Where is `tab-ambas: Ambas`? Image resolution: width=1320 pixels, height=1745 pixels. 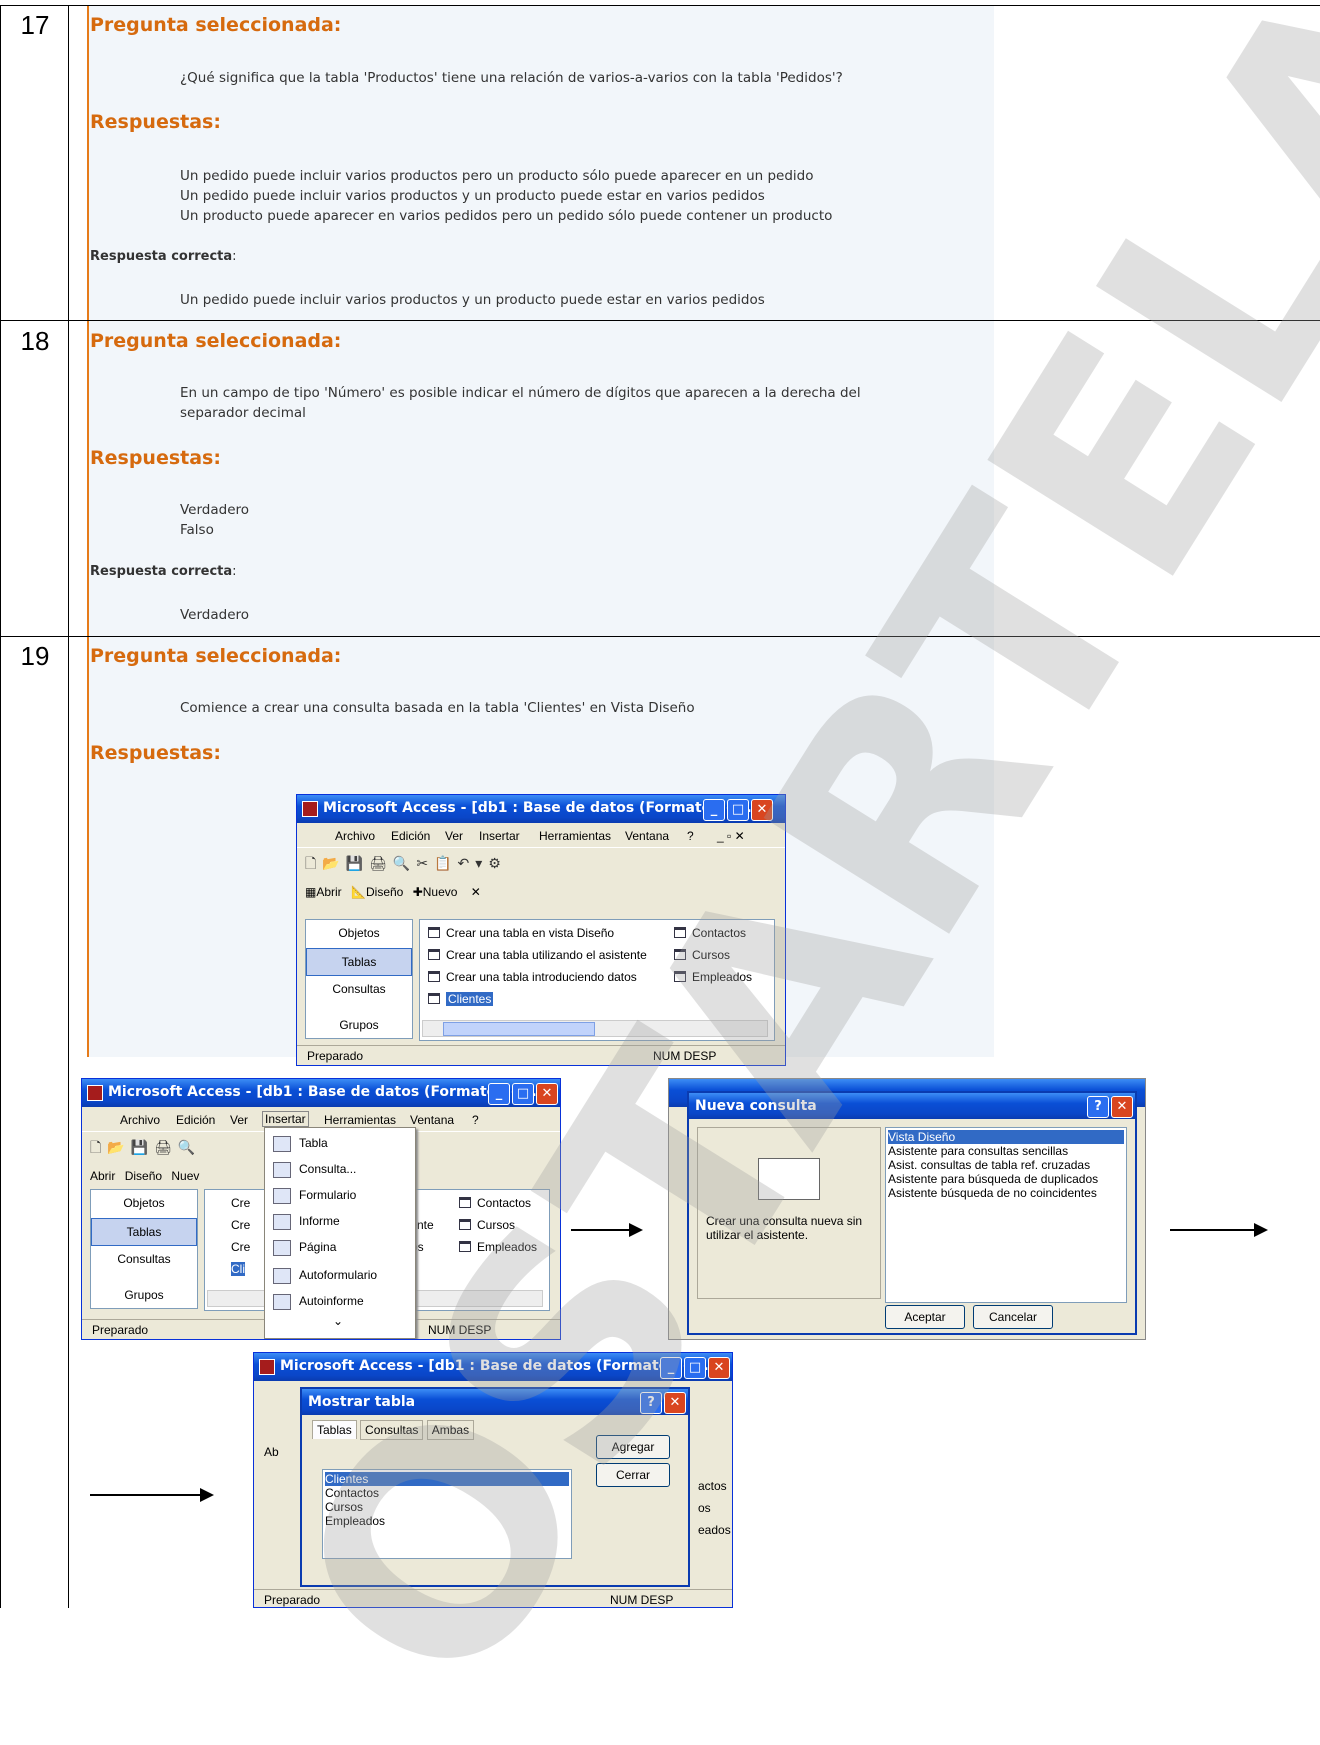 tab-ambas: Ambas is located at coordinates (450, 1430).